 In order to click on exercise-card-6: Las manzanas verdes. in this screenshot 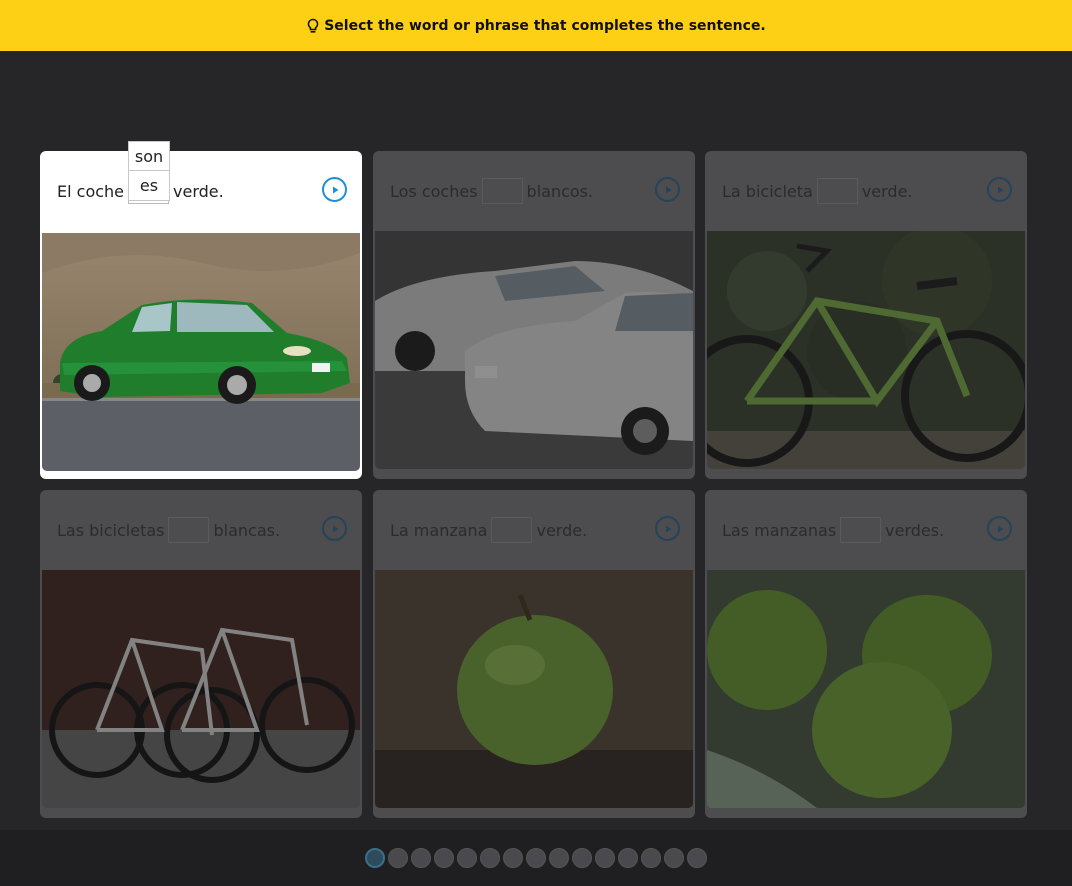, I will do `click(866, 654)`.